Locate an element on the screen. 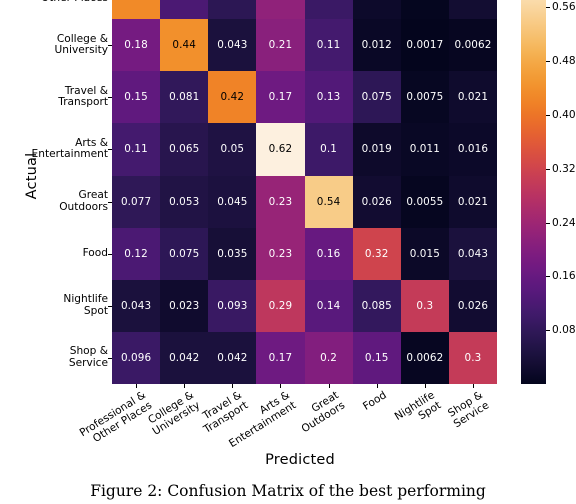  heatmap-cell-value: 0.12 is located at coordinates (136, 253).